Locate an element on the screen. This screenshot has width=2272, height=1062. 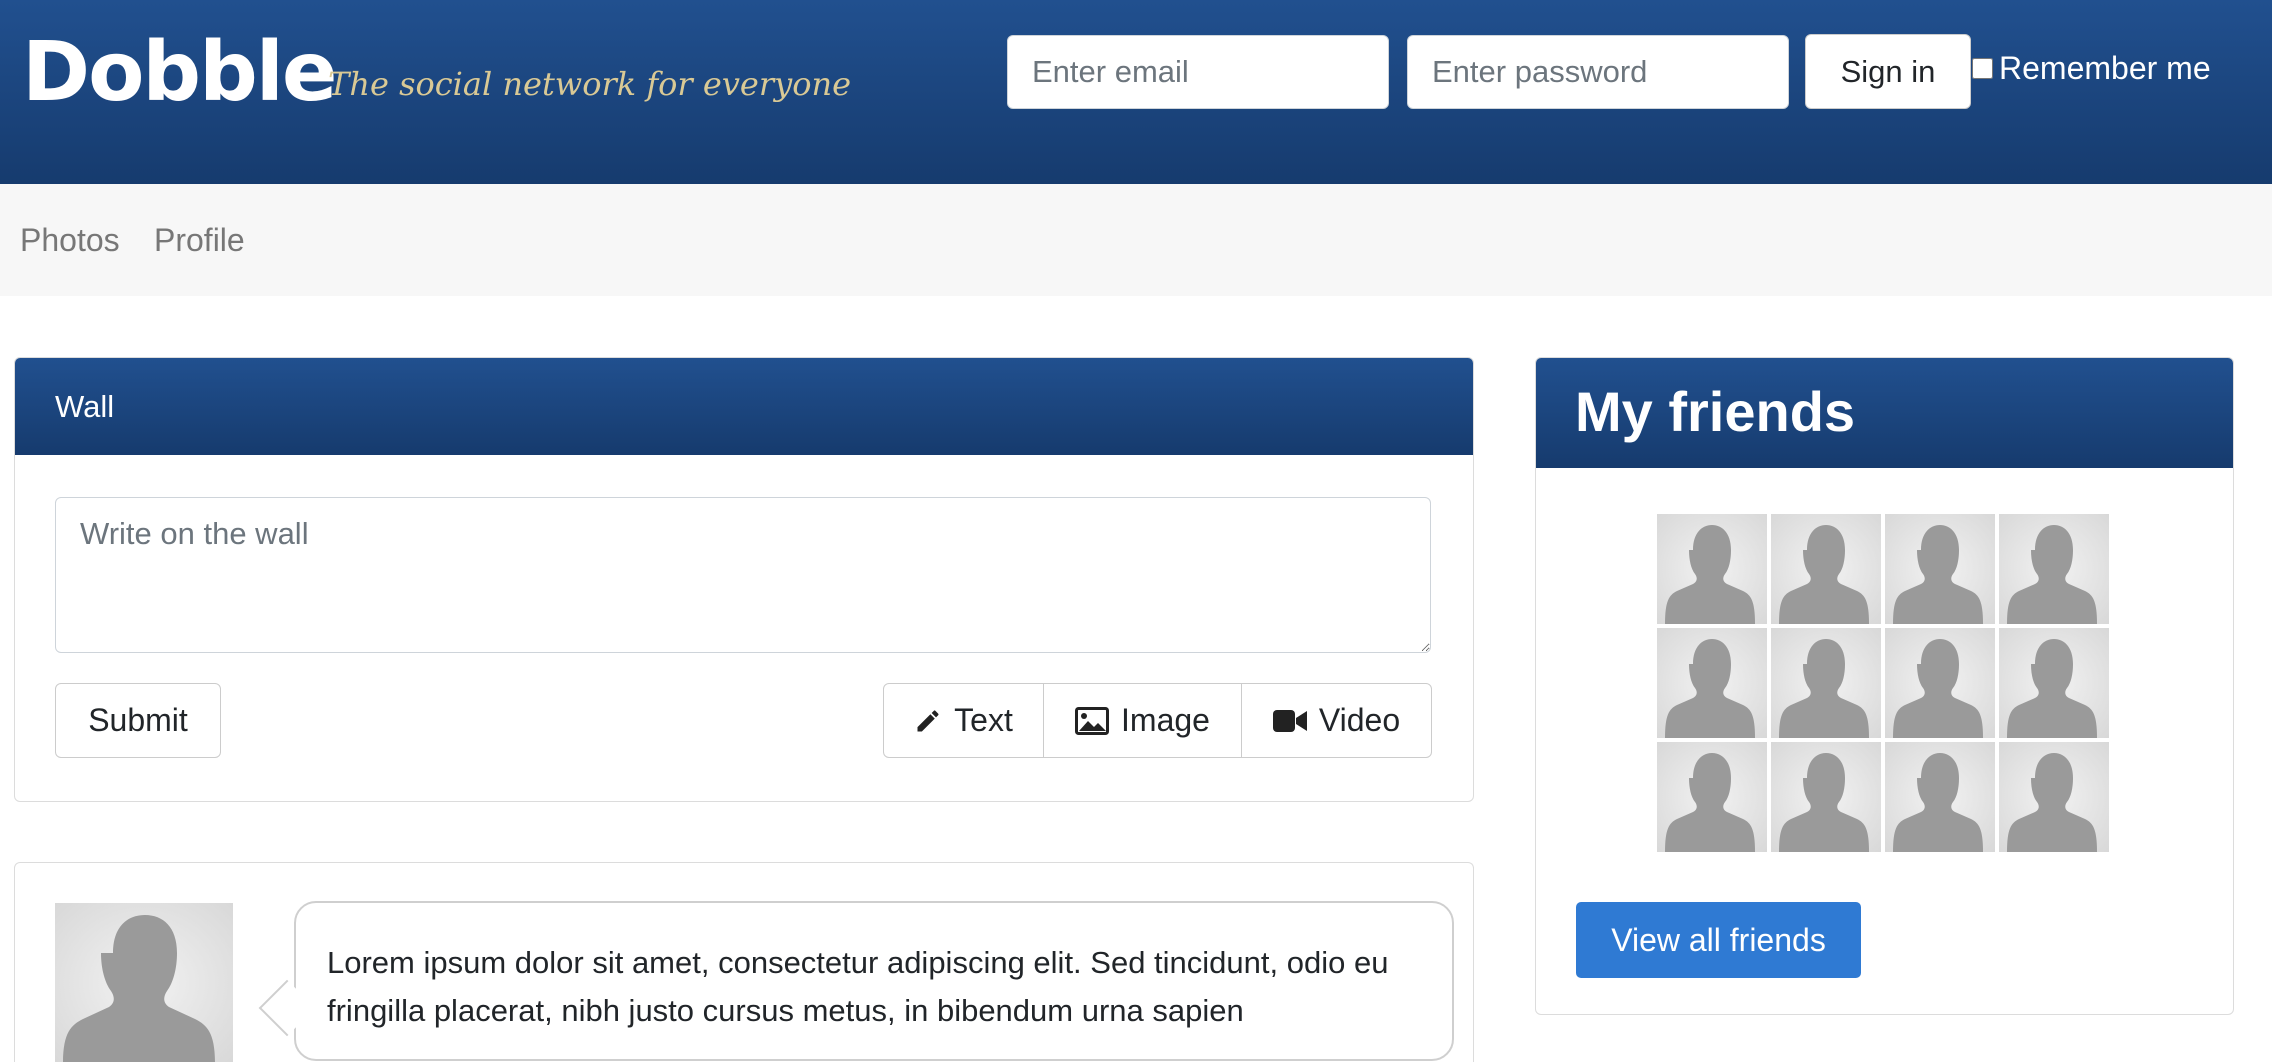
nav-profile: Profile is located at coordinates (199, 240).